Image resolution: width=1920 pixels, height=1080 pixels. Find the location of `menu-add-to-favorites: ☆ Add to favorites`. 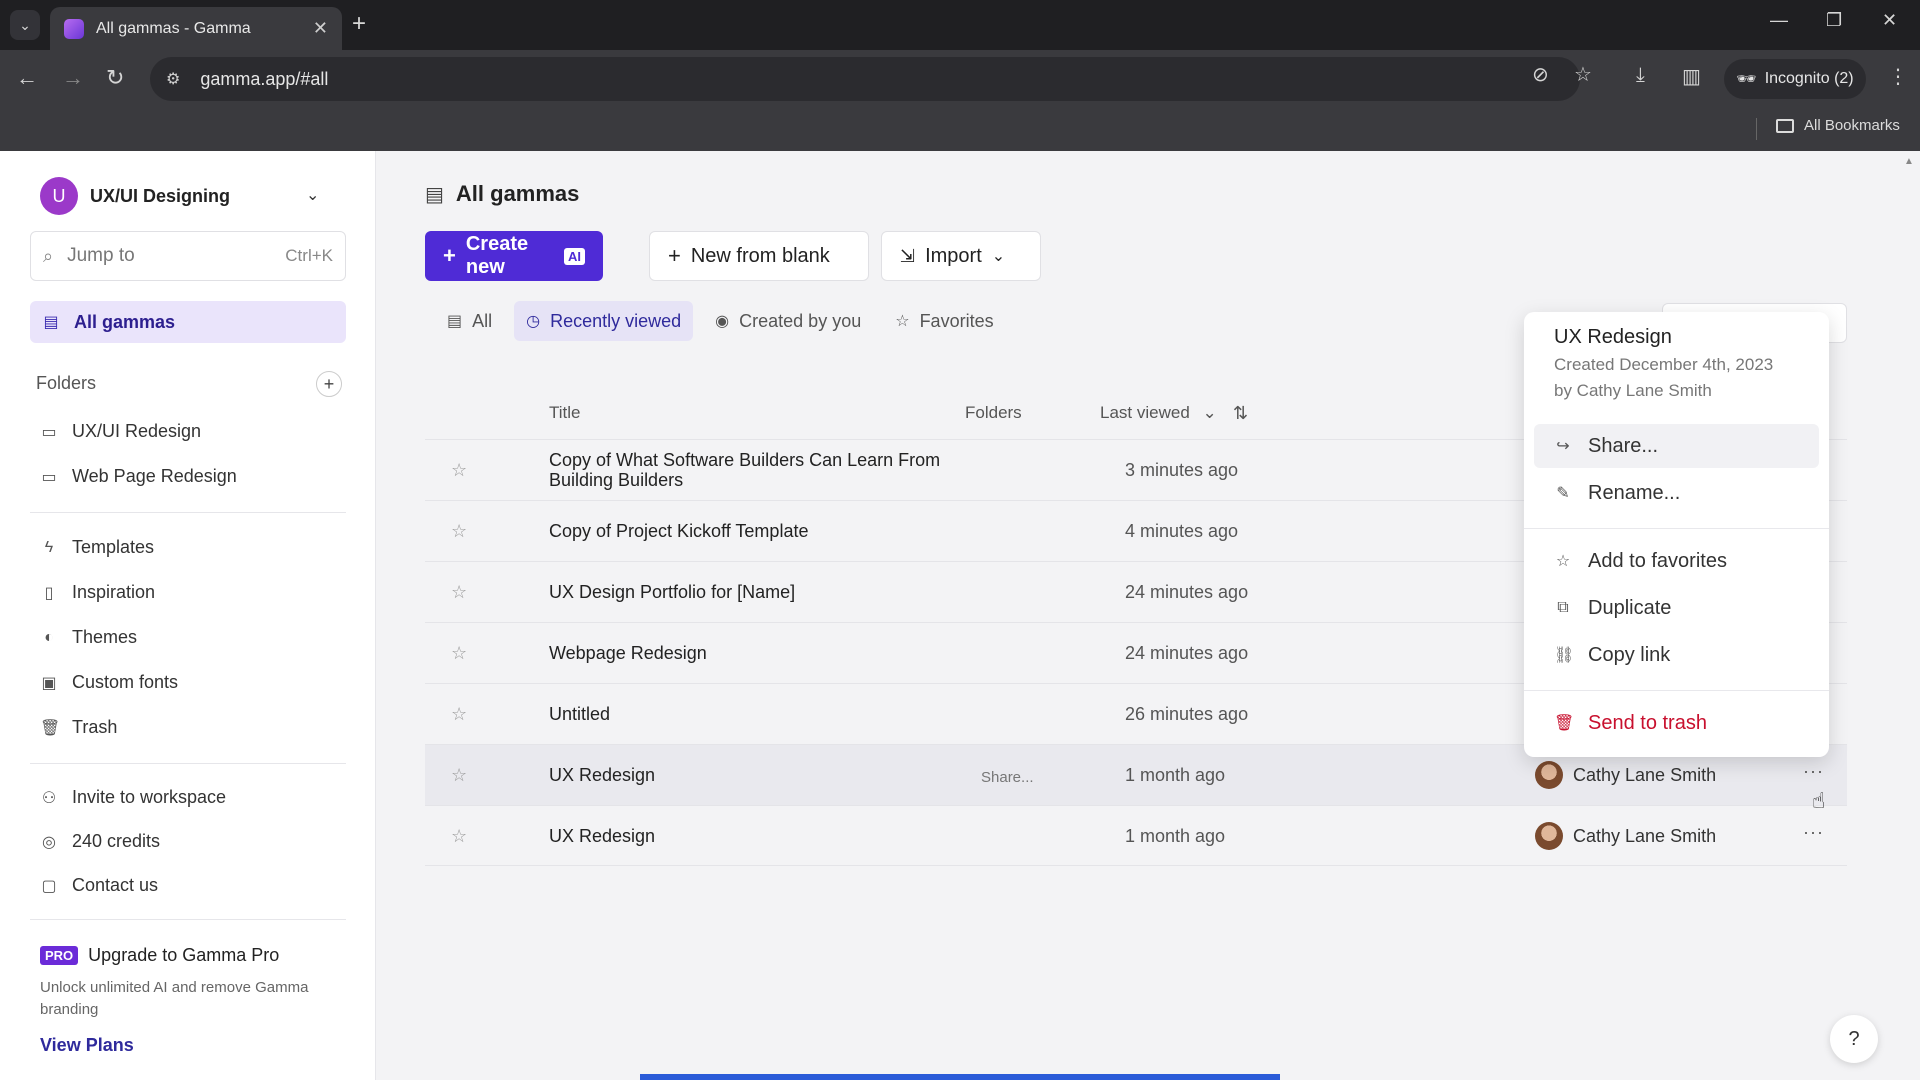

menu-add-to-favorites: ☆ Add to favorites is located at coordinates (1676, 561).